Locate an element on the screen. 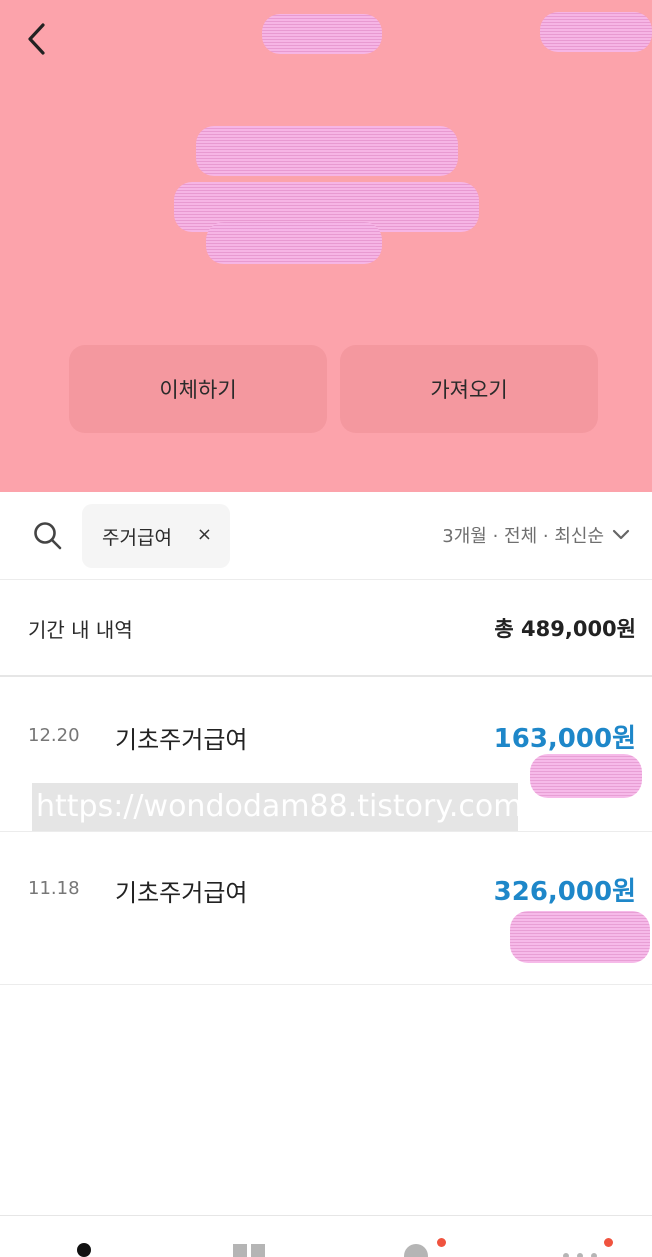  redacted-header-action is located at coordinates (596, 32).